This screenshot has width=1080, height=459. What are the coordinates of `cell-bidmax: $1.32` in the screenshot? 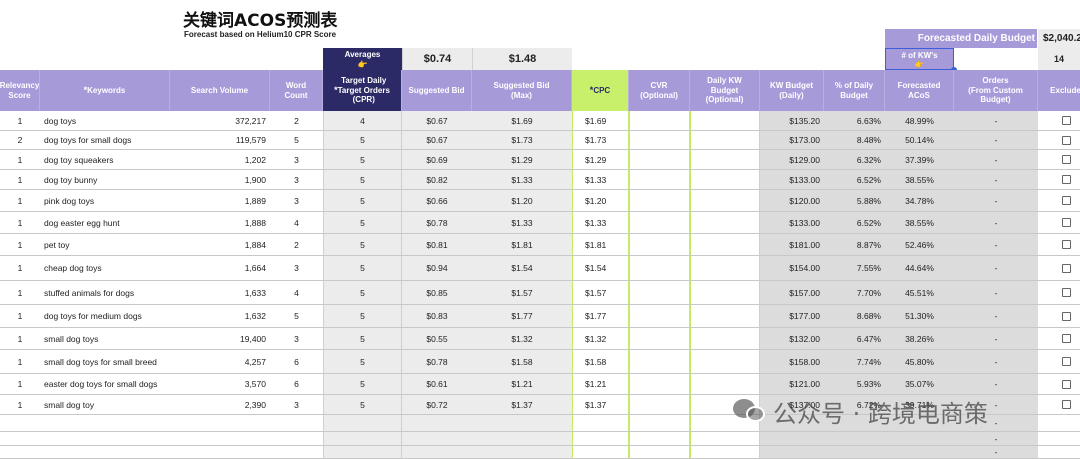 It's located at (522, 338).